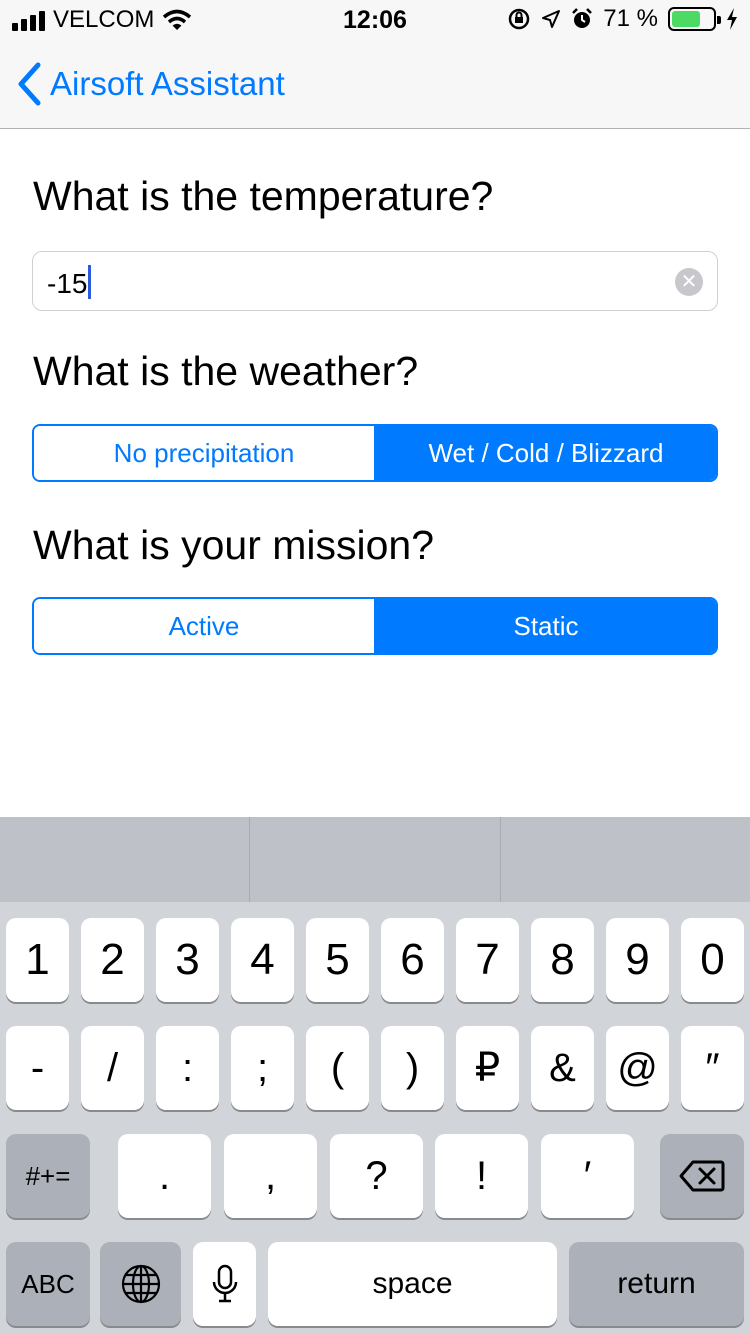 The image size is (750, 1334). I want to click on key-close-paren: ), so click(412, 1068).